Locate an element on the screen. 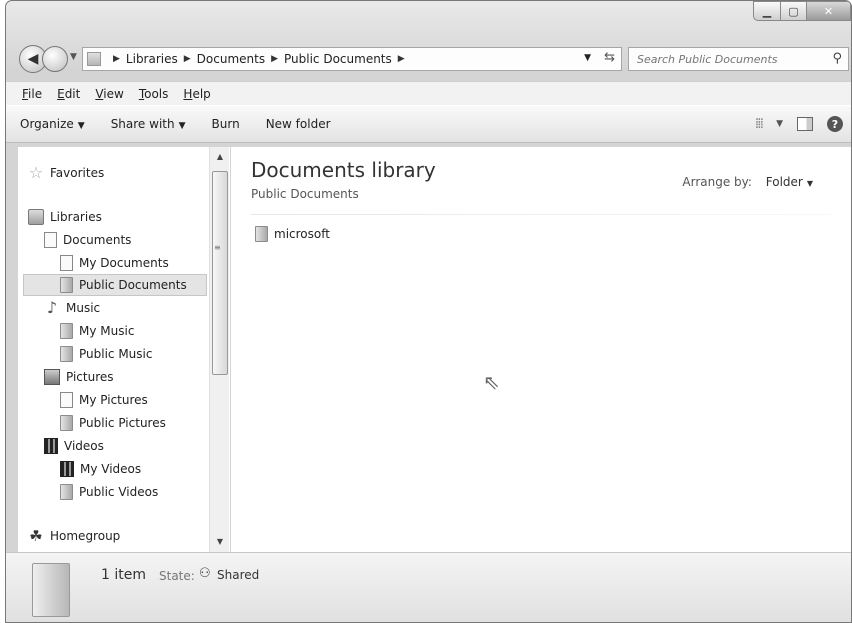 Image resolution: width=852 pixels, height=623 pixels. menu-view: View is located at coordinates (109, 94).